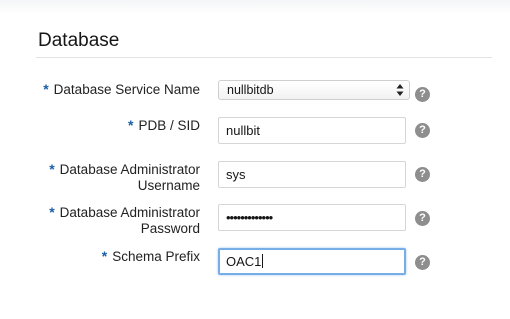 The image size is (510, 319). What do you see at coordinates (312, 174) in the screenshot?
I see `admin-username-input: sys` at bounding box center [312, 174].